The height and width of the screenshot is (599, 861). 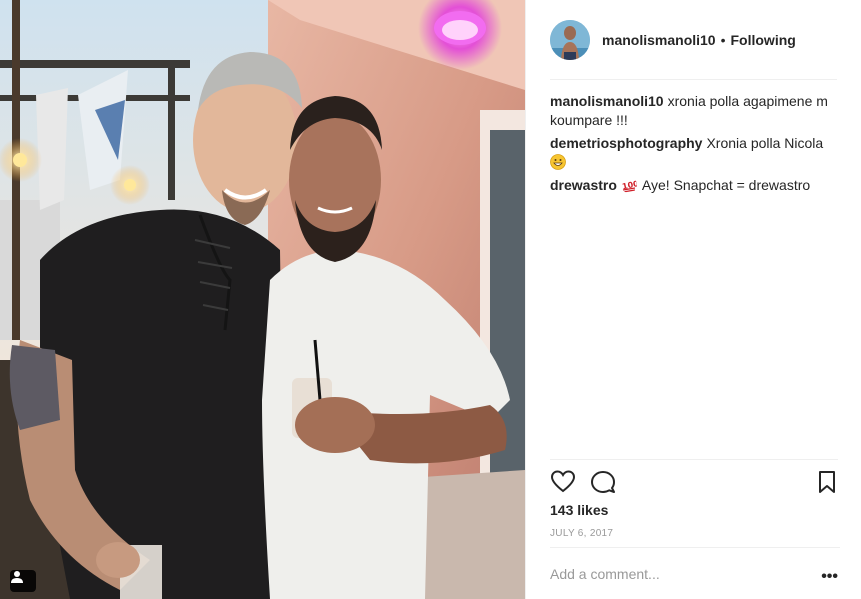 I want to click on username-link: manolismanoli10, so click(x=659, y=40).